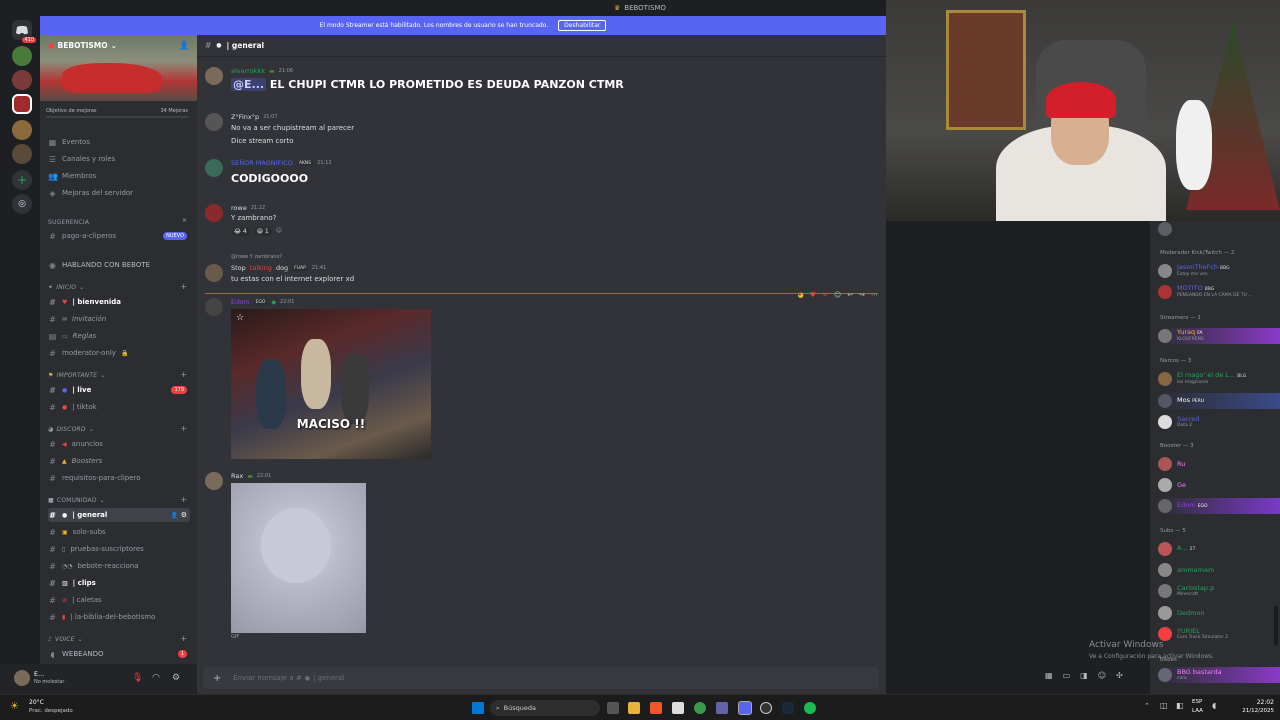  What do you see at coordinates (1219, 229) in the screenshot?
I see `member-item` at bounding box center [1219, 229].